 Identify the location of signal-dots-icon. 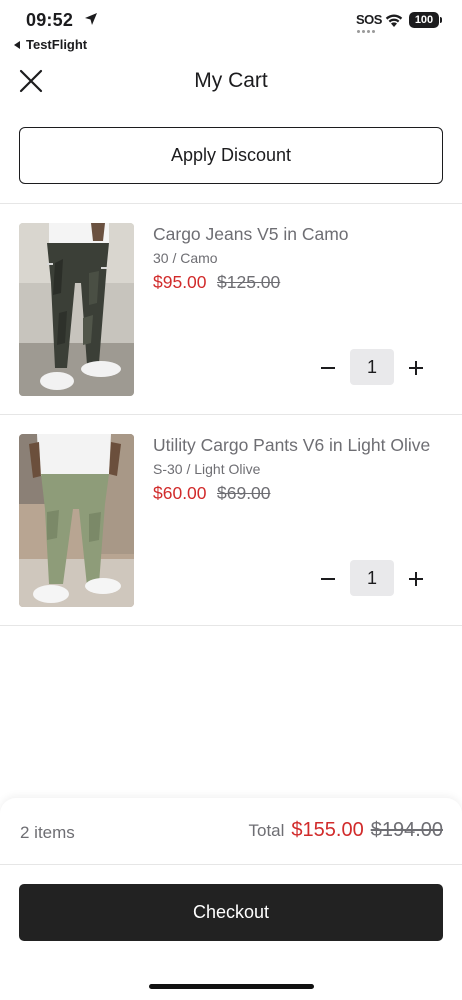
(366, 31).